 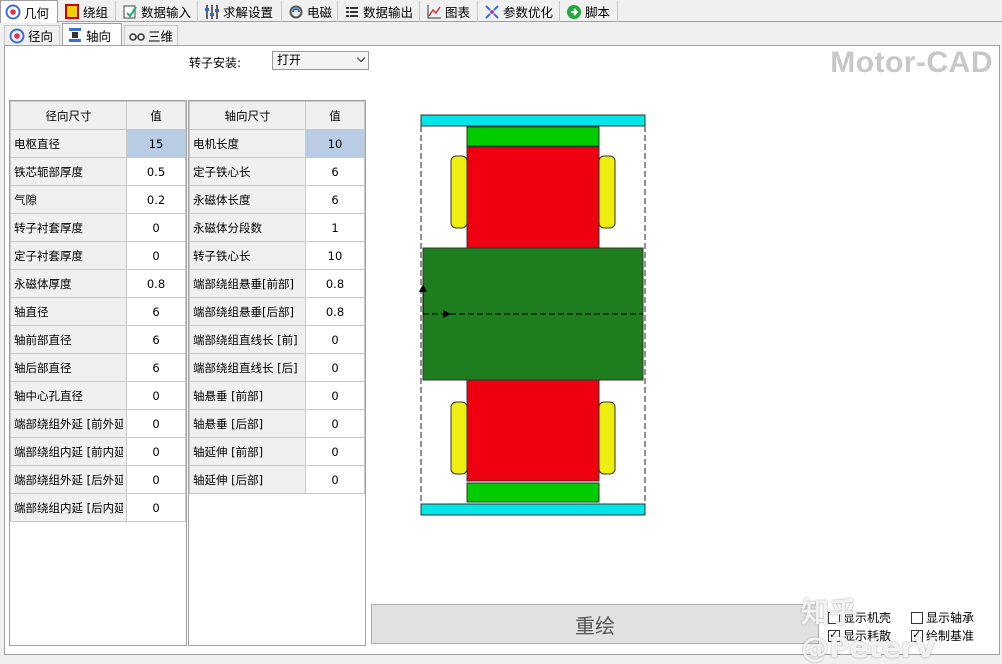 What do you see at coordinates (532, 315) in the screenshot?
I see `axial-cross-section-drawing` at bounding box center [532, 315].